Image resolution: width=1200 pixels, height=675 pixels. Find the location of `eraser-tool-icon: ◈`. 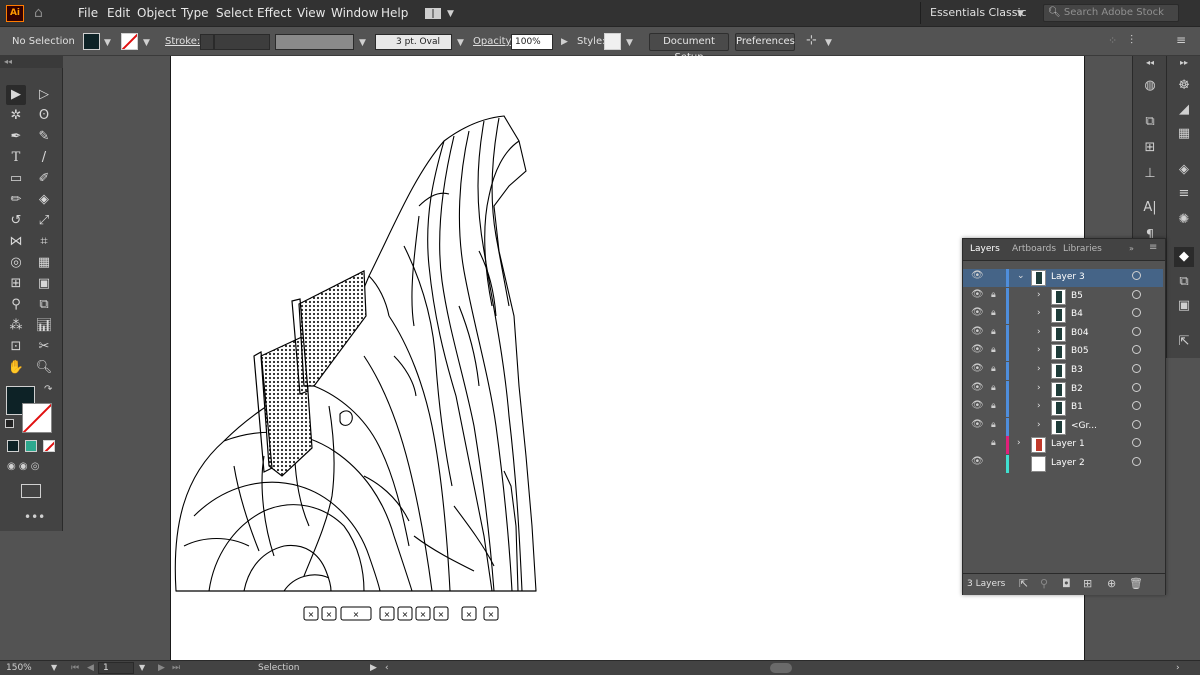

eraser-tool-icon: ◈ is located at coordinates (44, 200).